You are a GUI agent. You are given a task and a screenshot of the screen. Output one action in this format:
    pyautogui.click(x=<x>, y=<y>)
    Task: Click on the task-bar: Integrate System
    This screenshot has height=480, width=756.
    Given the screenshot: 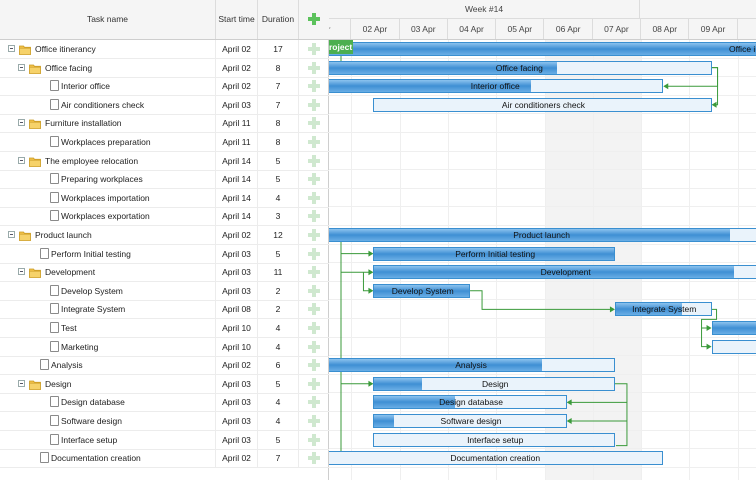 What is the action you would take?
    pyautogui.click(x=663, y=309)
    